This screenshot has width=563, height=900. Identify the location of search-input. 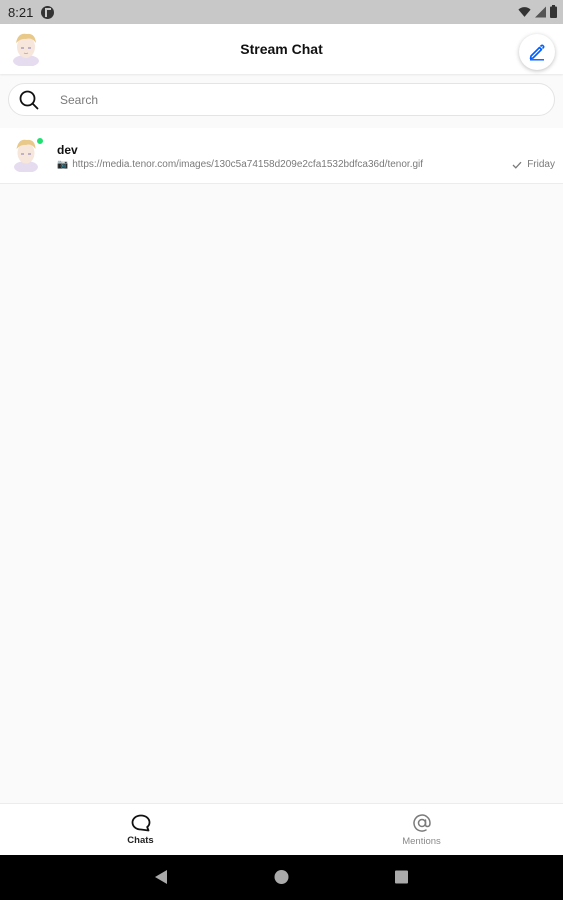
(280, 99).